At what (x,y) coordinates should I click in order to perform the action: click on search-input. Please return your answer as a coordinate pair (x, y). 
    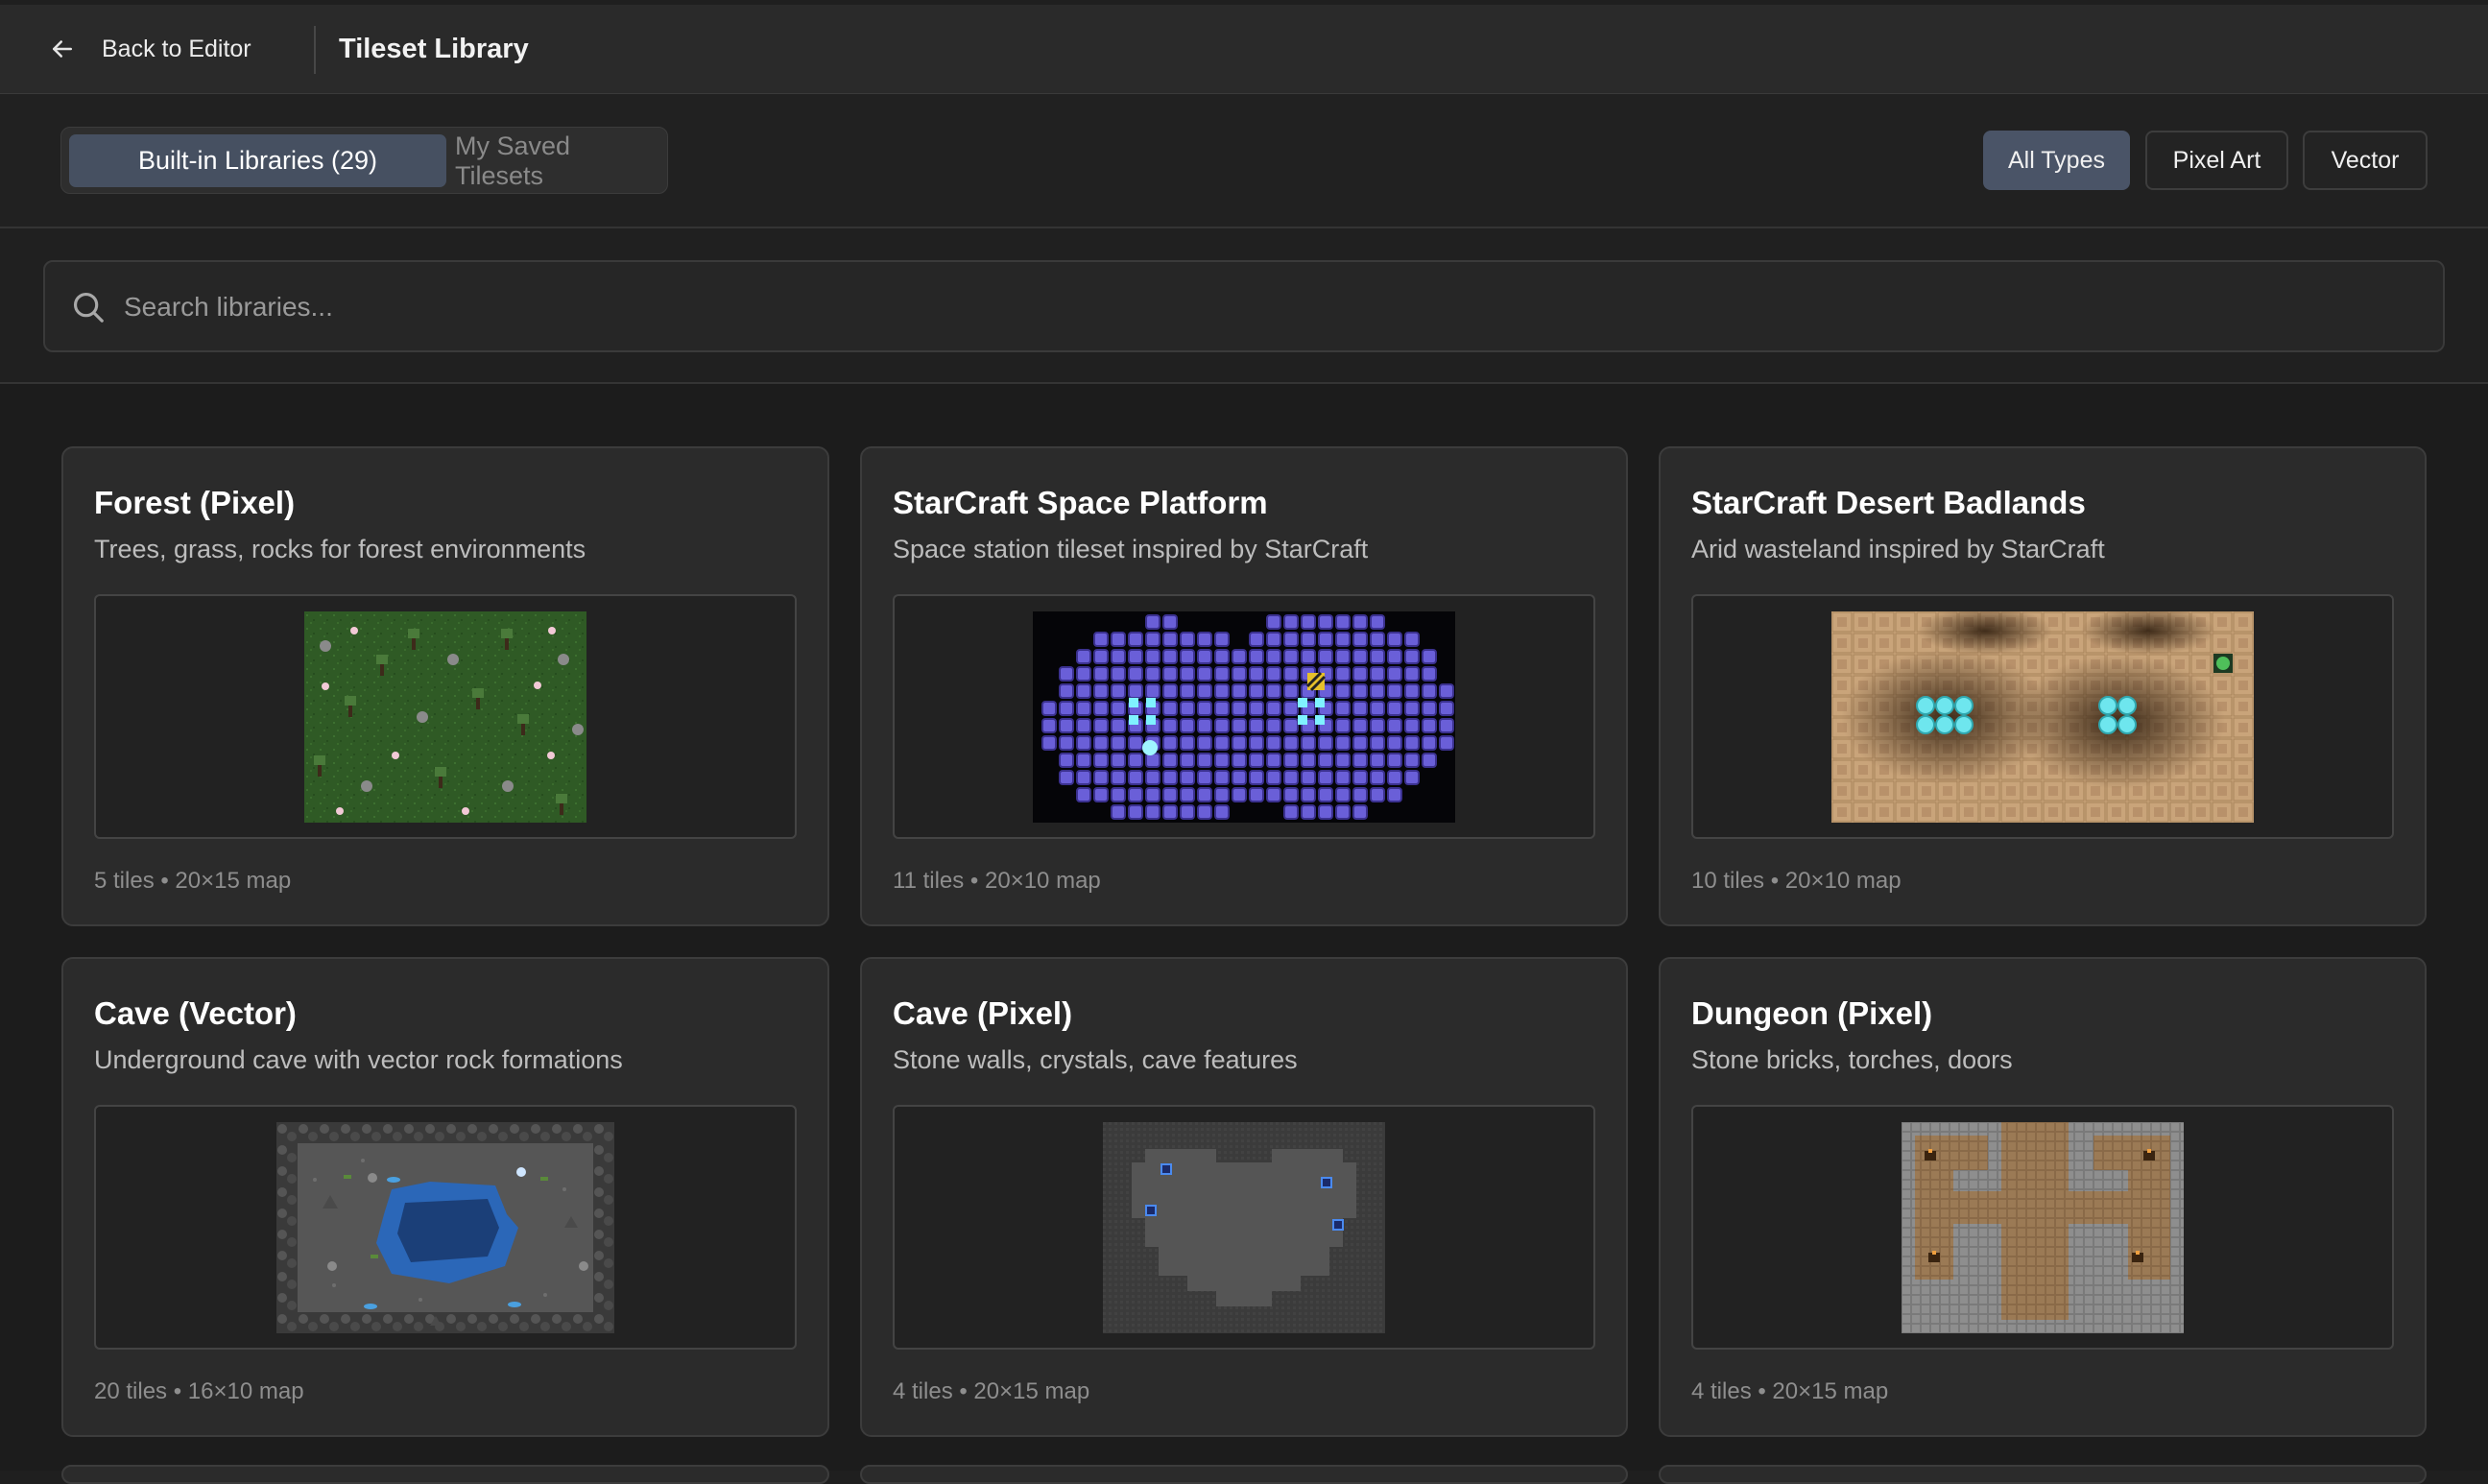
    Looking at the image, I should click on (1266, 307).